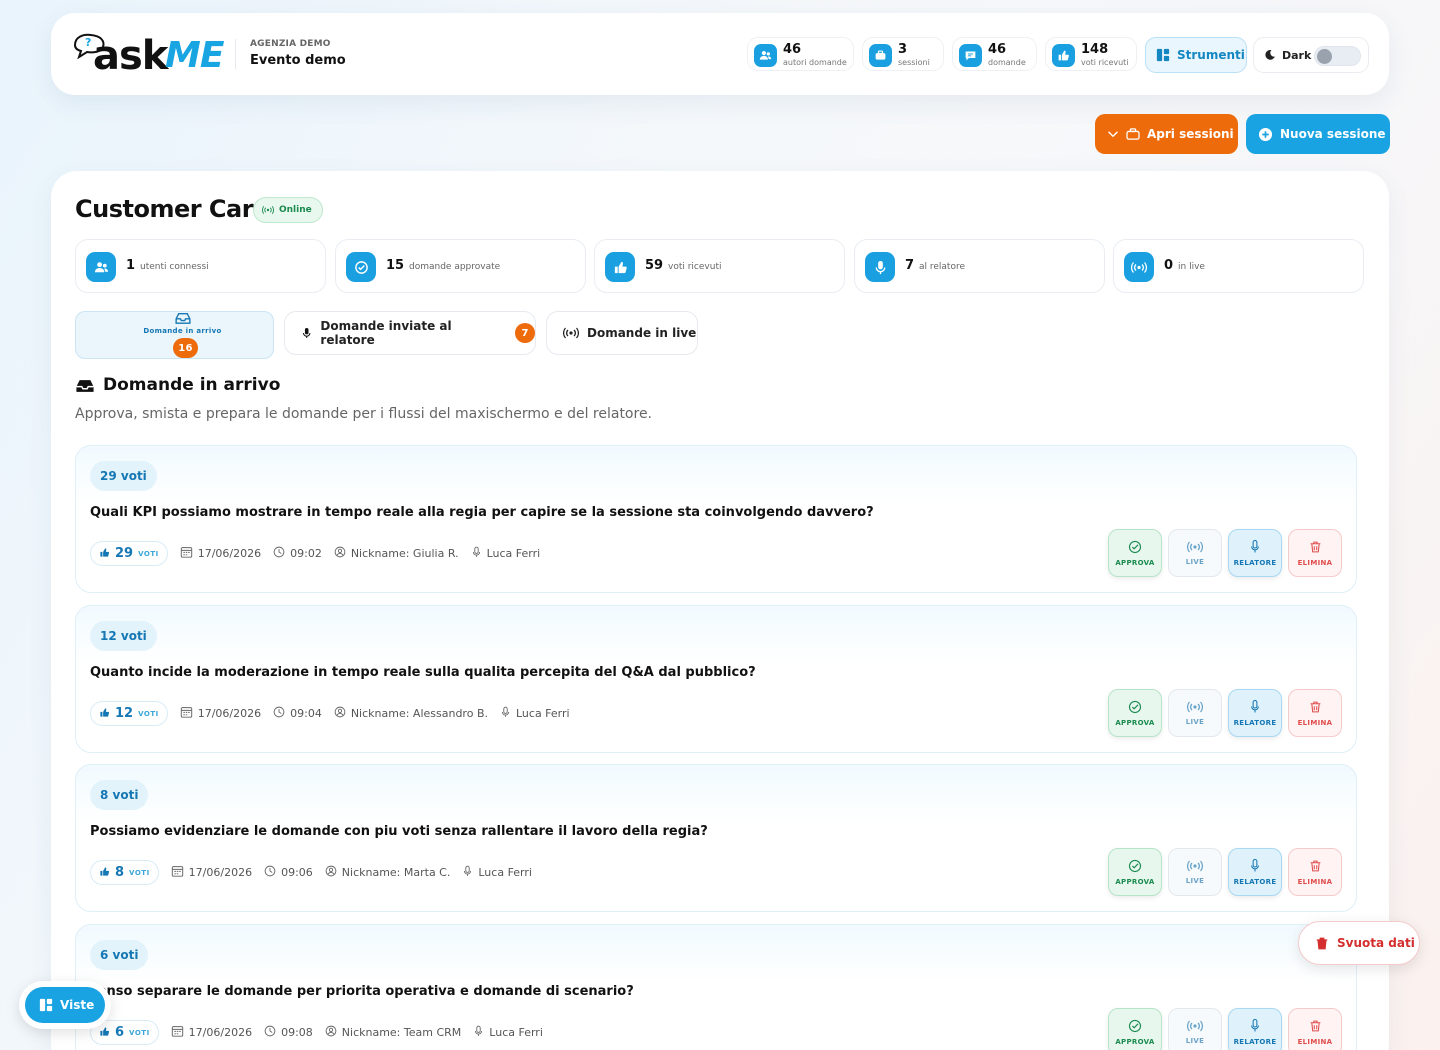  What do you see at coordinates (979, 266) in the screenshot?
I see `kpi-to-speaker: 7 al relatore` at bounding box center [979, 266].